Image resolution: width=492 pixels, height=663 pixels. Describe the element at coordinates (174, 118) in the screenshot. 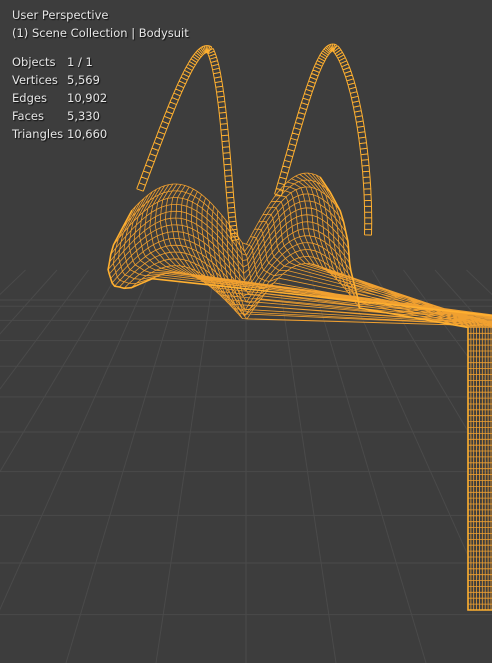

I see `left-strap-mesh` at that location.